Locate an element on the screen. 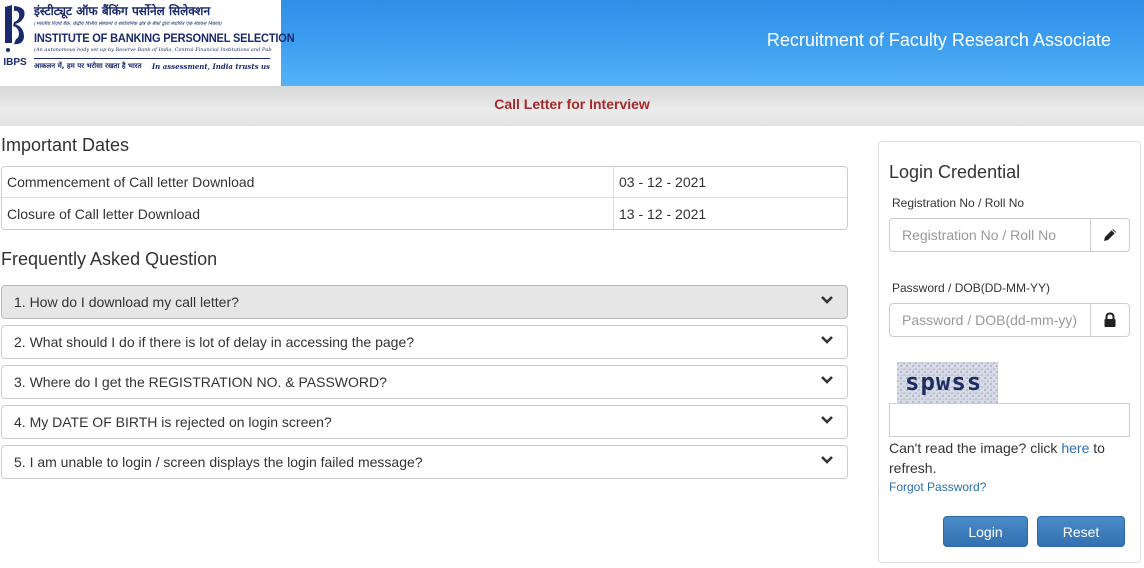 This screenshot has height=568, width=1144. lock-icon is located at coordinates (1110, 319).